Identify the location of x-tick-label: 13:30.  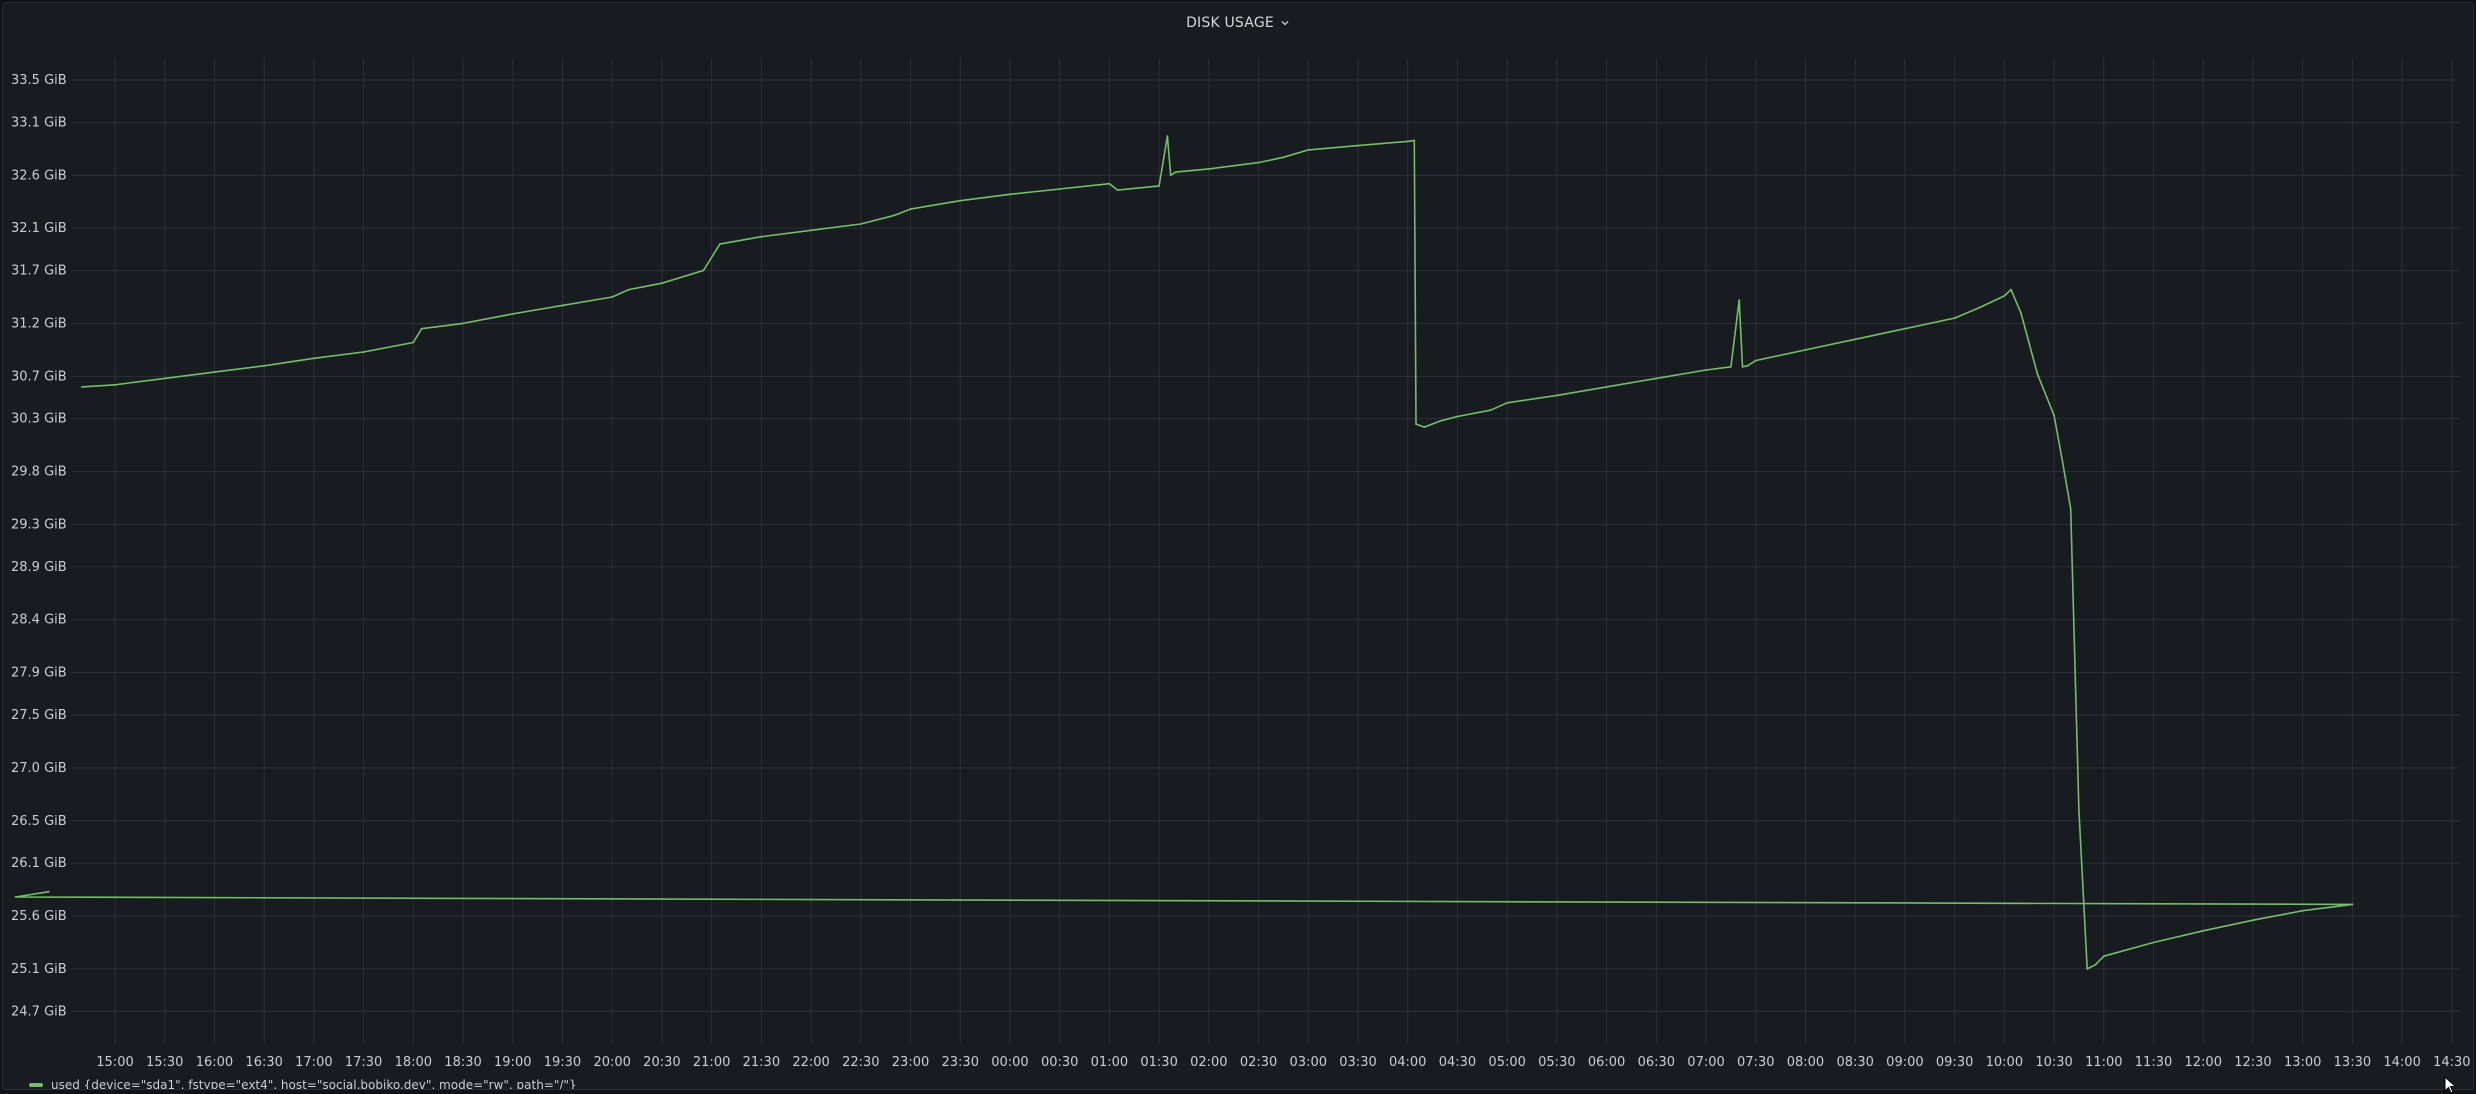
(2352, 1062).